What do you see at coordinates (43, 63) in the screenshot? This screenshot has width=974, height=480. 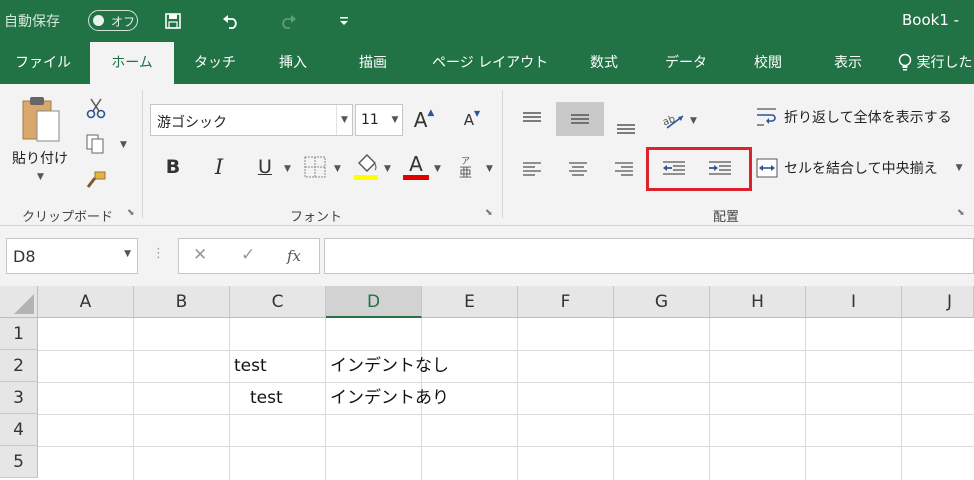 I see `tab-file: ファイル` at bounding box center [43, 63].